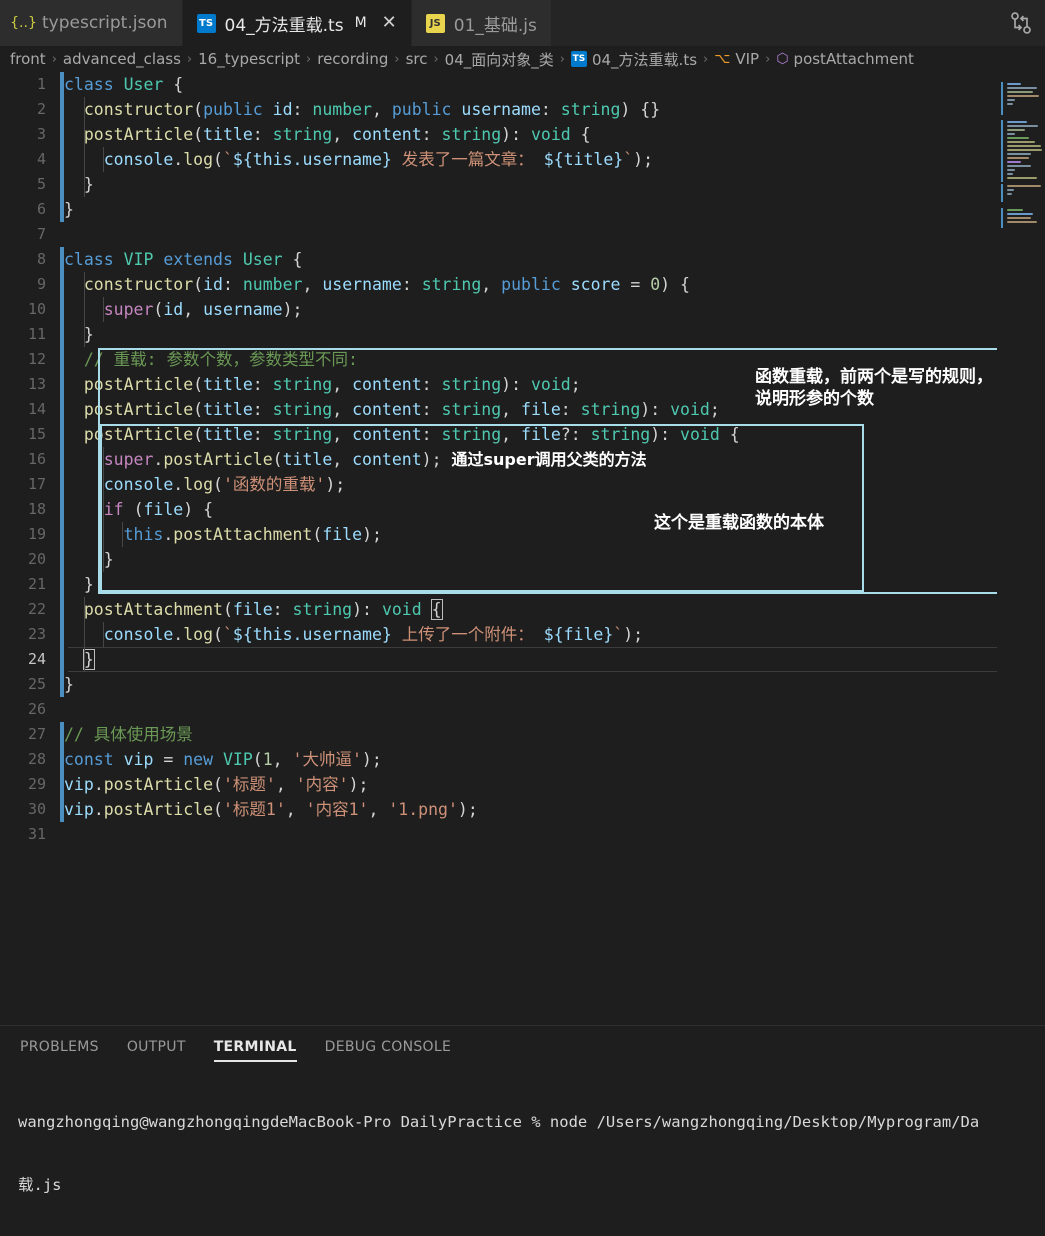  I want to click on javascript-file-icon: JS, so click(435, 23).